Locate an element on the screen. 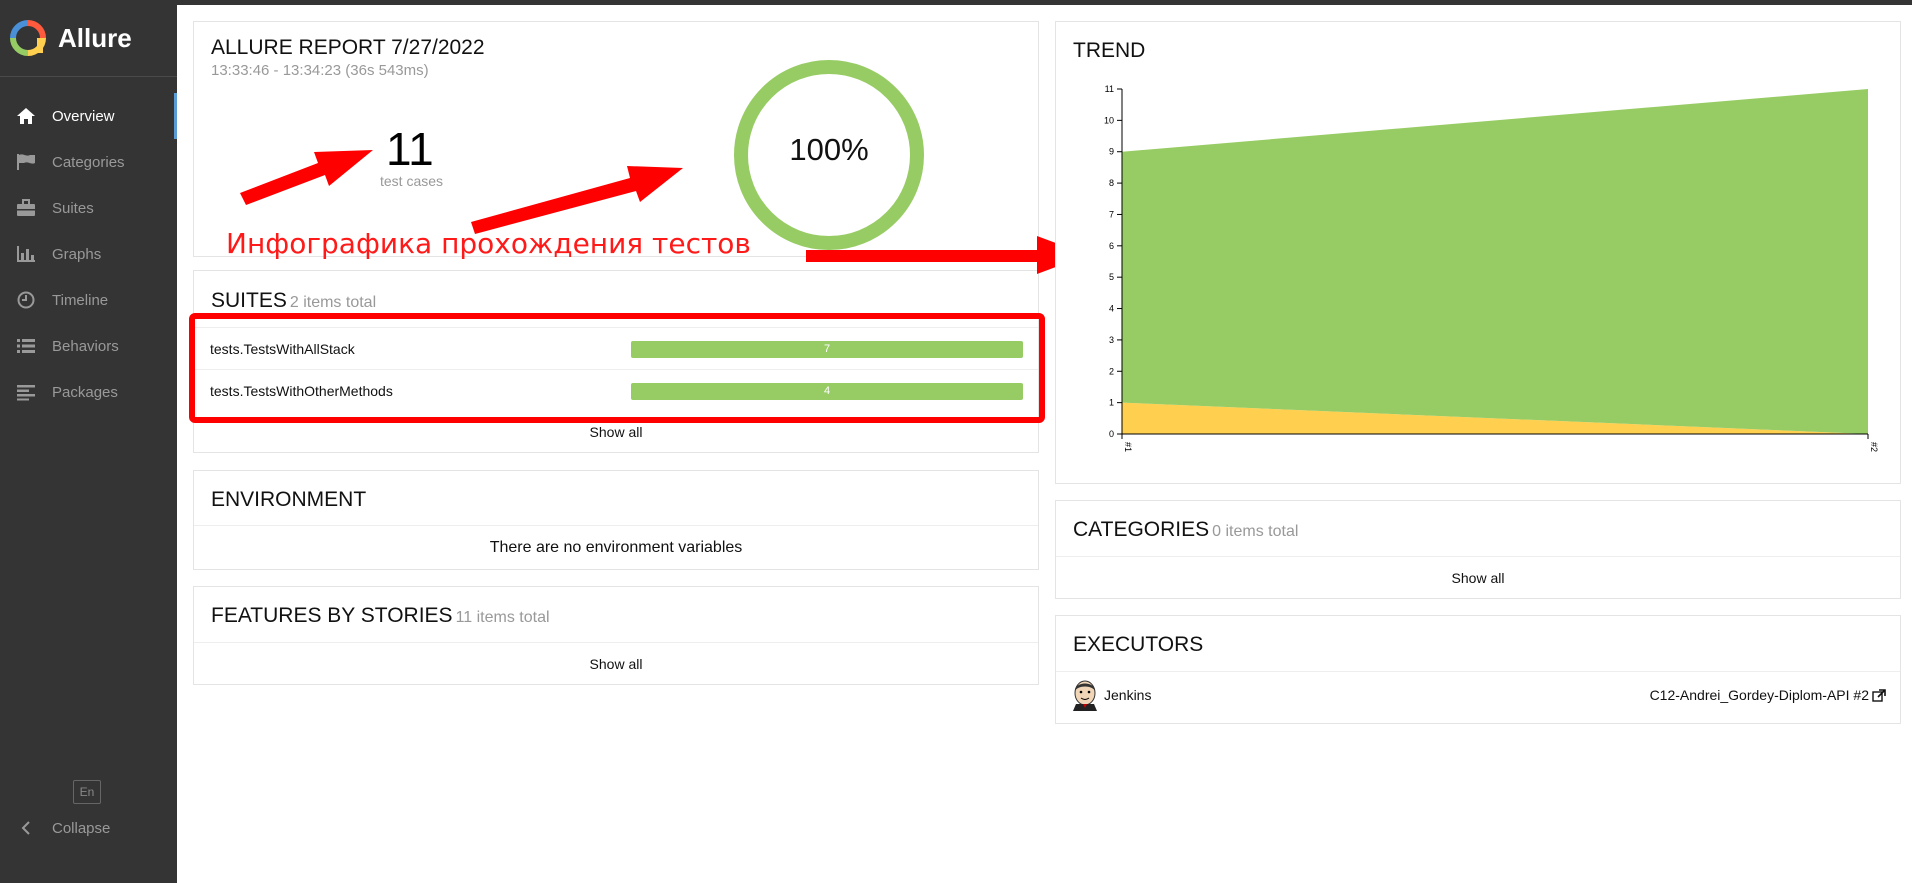  sidebar-item-label: Packages is located at coordinates (85, 392).